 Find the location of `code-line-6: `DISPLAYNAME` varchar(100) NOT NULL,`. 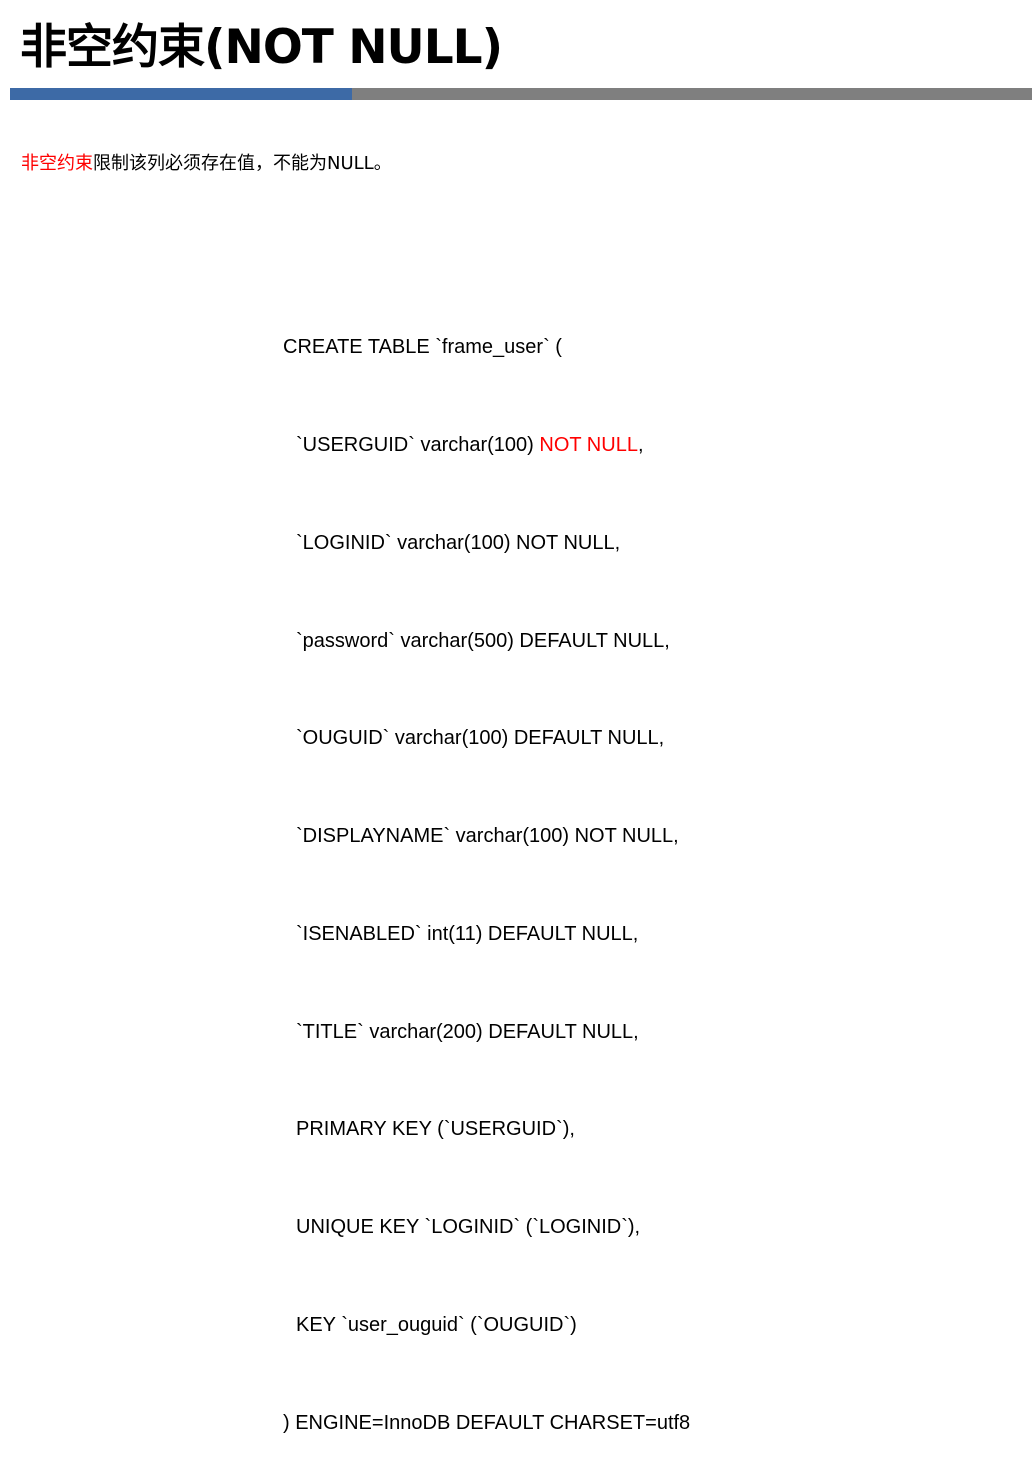

code-line-6: `DISPLAYNAME` varchar(100) NOT NULL, is located at coordinates (487, 836).